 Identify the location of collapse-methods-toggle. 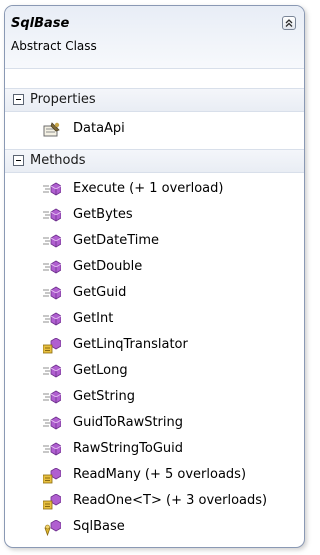
(18, 160).